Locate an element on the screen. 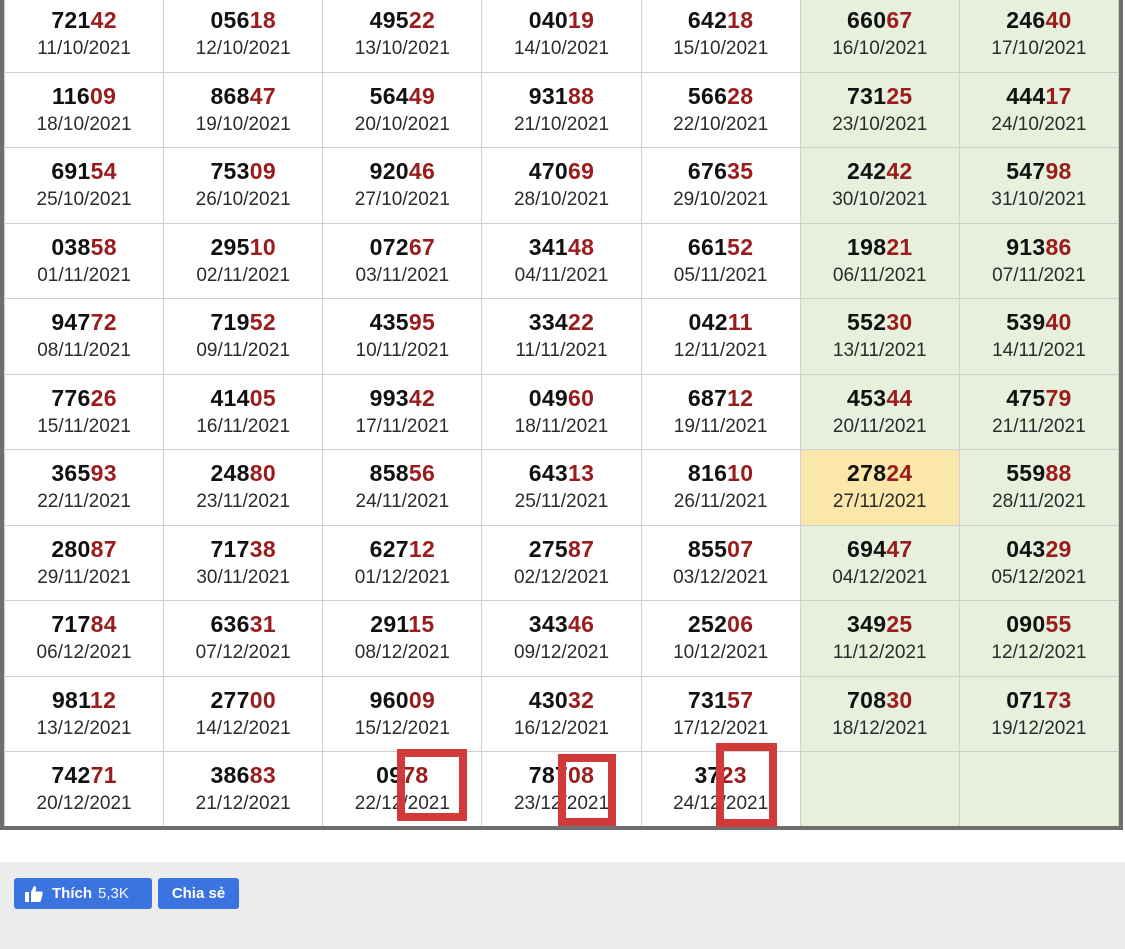  result-number: 69154 is located at coordinates (84, 171).